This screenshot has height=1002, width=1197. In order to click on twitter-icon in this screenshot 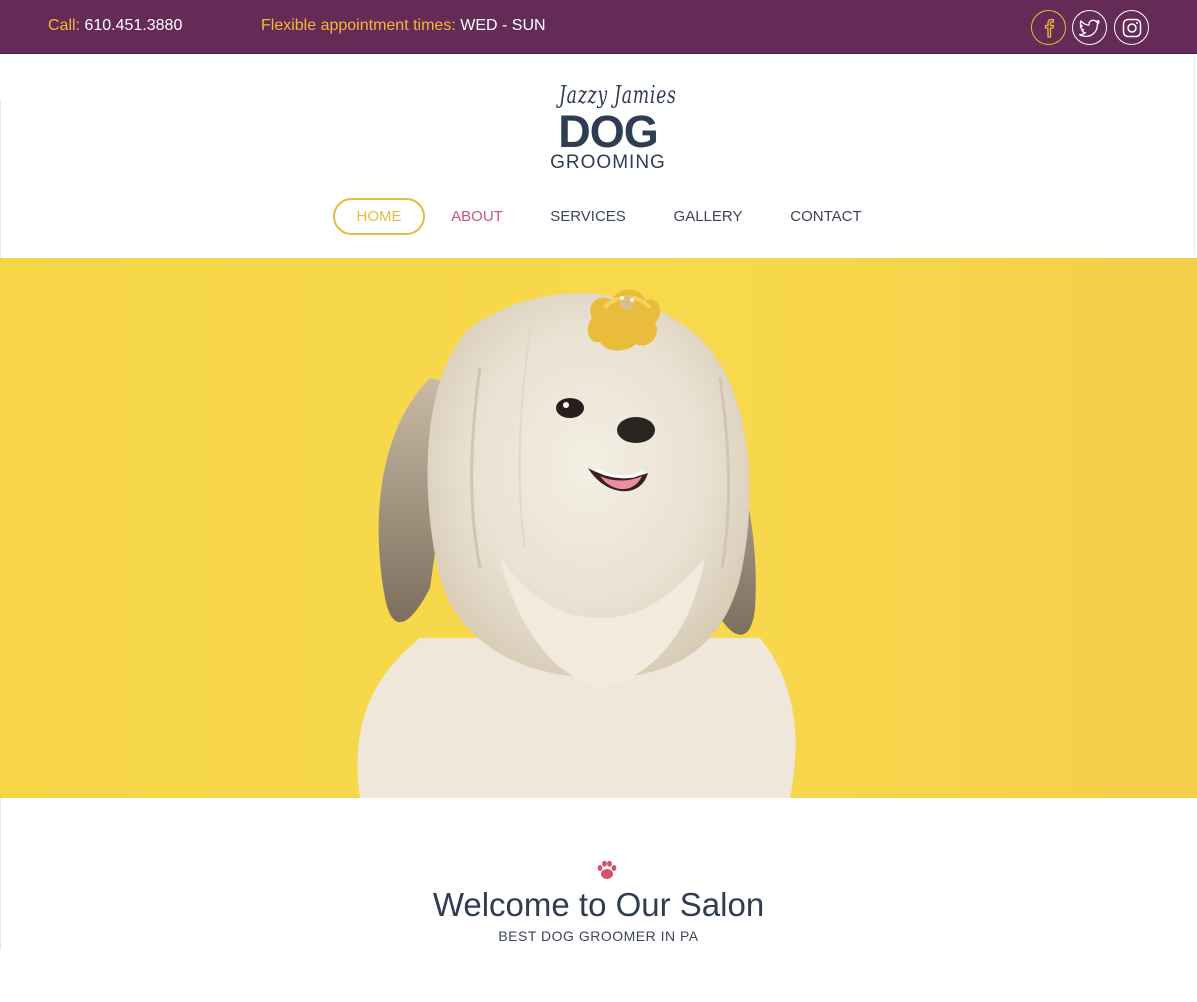, I will do `click(1089, 28)`.